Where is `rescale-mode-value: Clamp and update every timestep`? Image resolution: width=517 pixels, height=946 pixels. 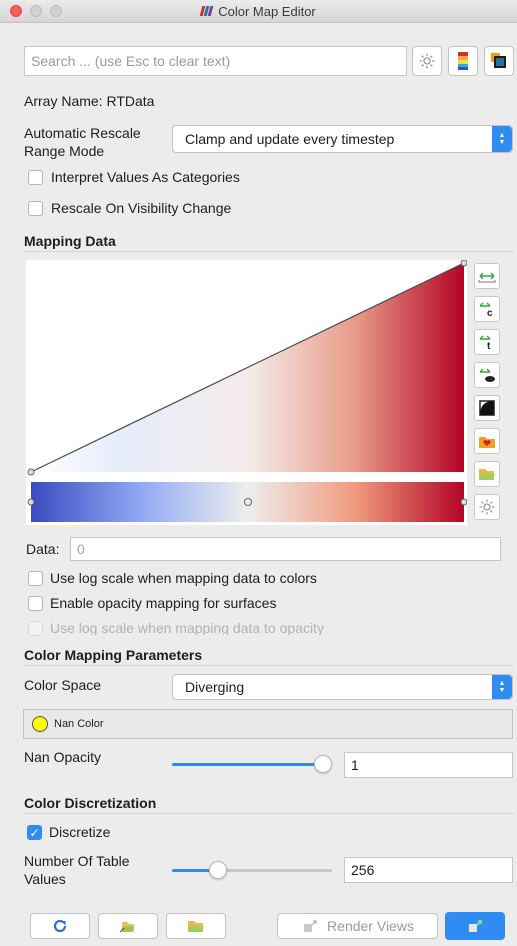 rescale-mode-value: Clamp and update every timestep is located at coordinates (290, 139).